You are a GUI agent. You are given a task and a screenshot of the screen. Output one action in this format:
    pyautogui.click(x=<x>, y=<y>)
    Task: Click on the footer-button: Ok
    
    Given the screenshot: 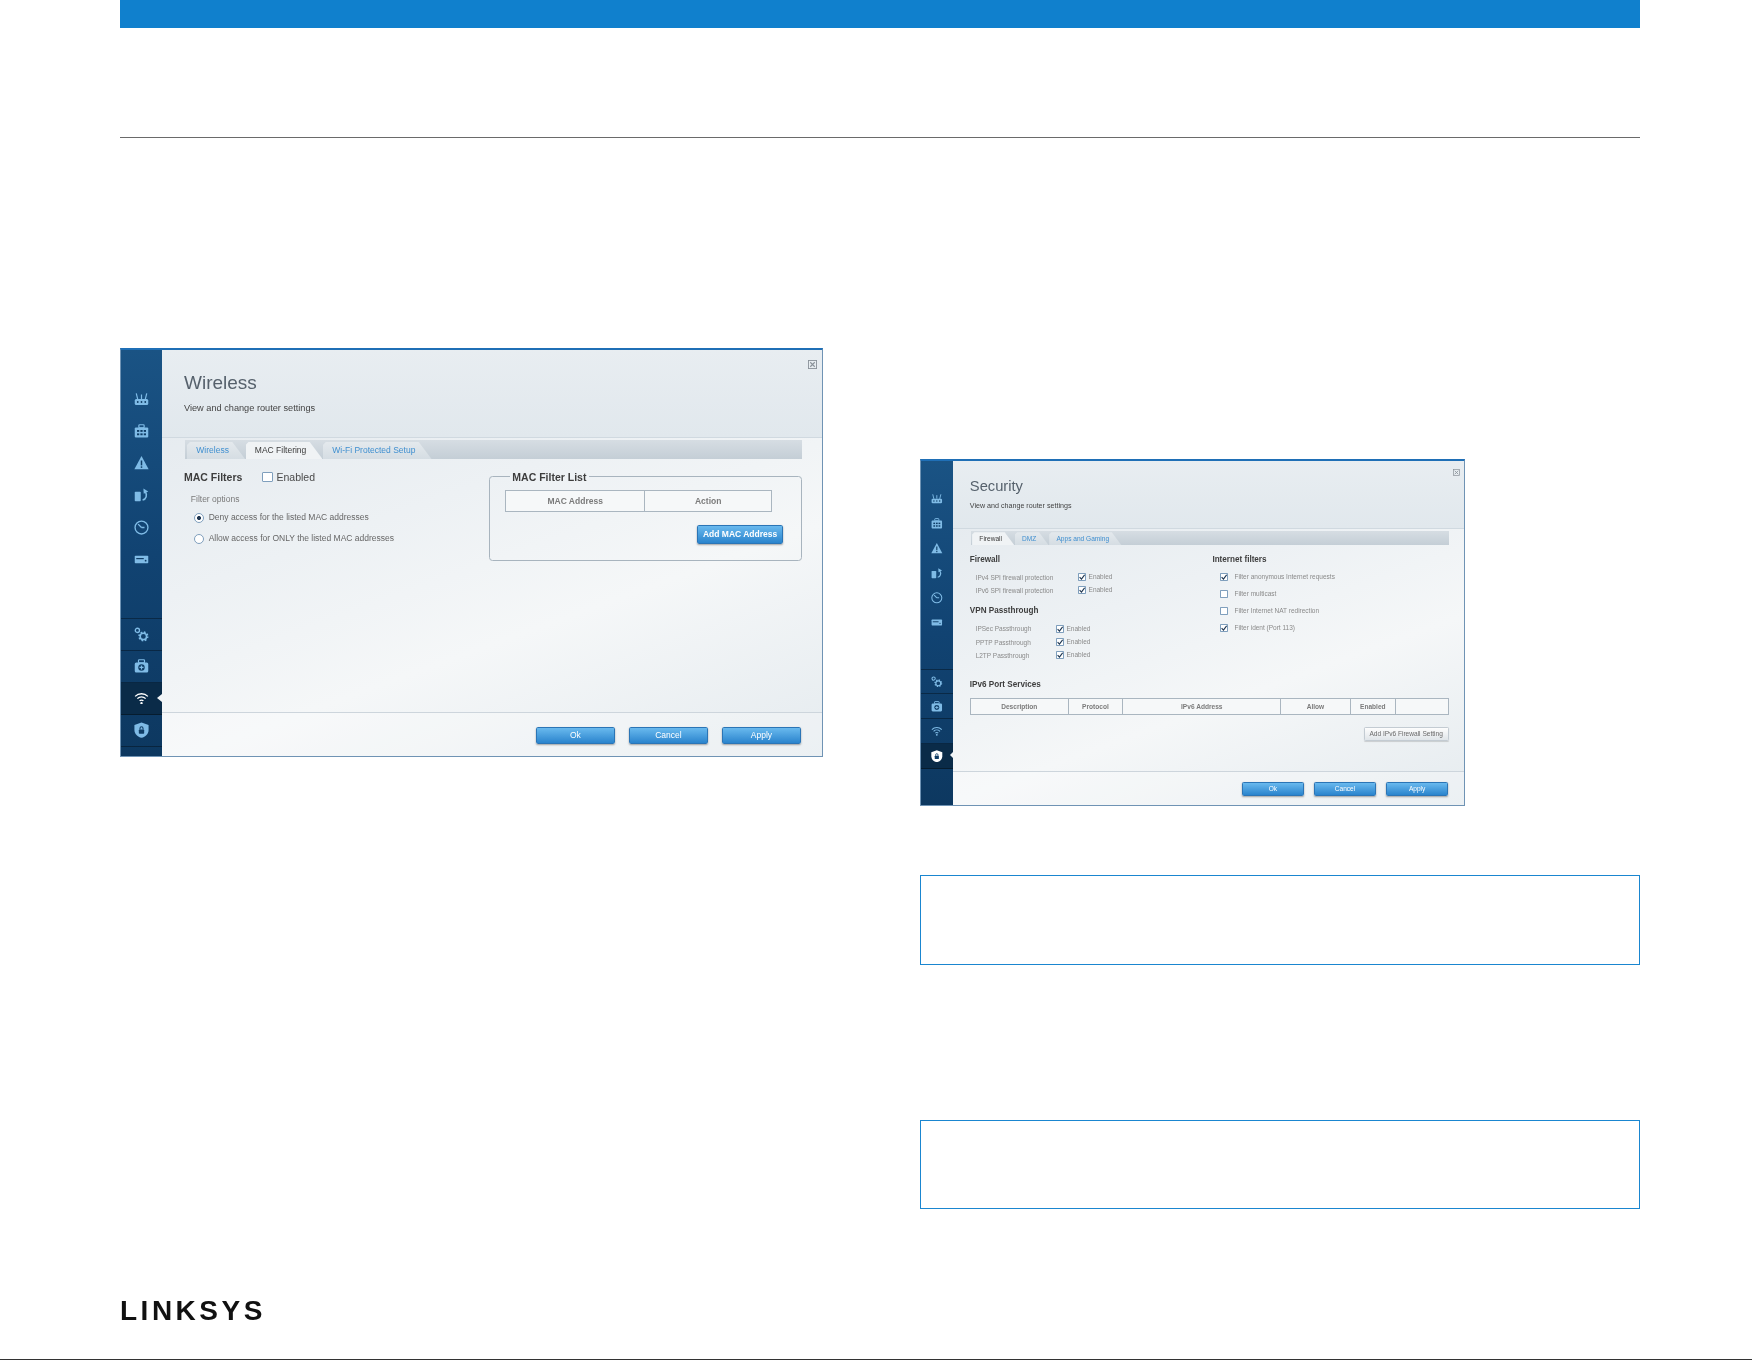 What is the action you would take?
    pyautogui.click(x=575, y=735)
    